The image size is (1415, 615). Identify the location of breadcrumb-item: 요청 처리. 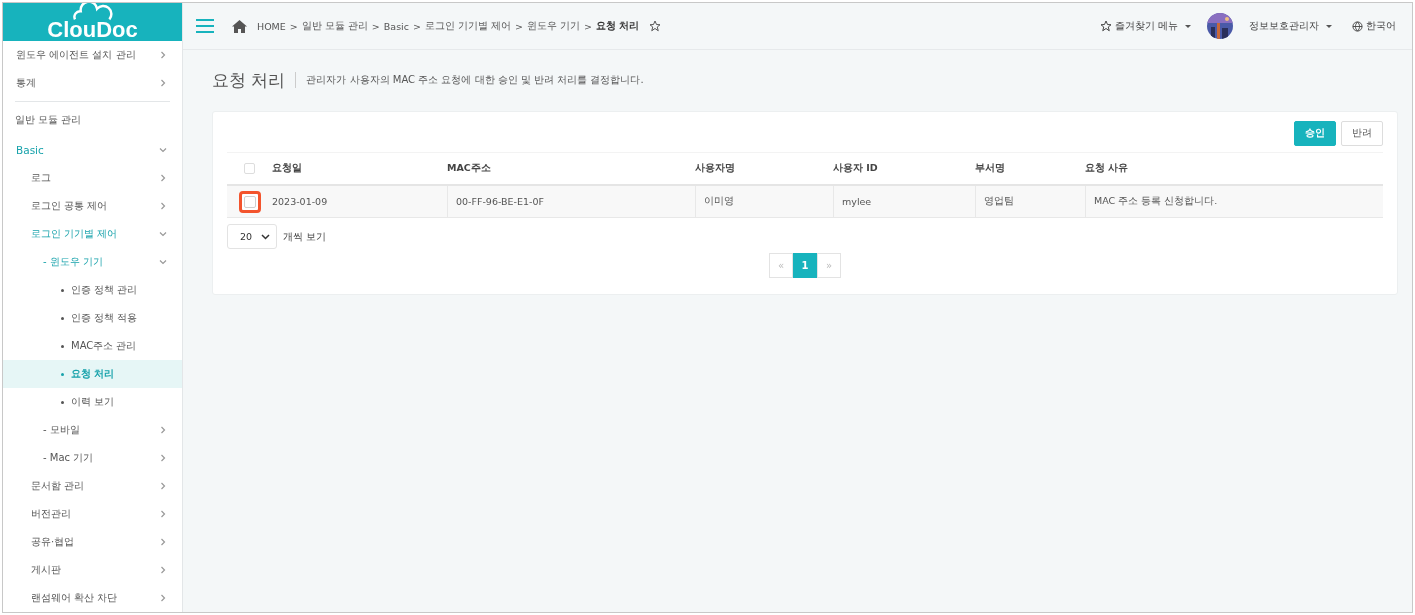
(617, 26).